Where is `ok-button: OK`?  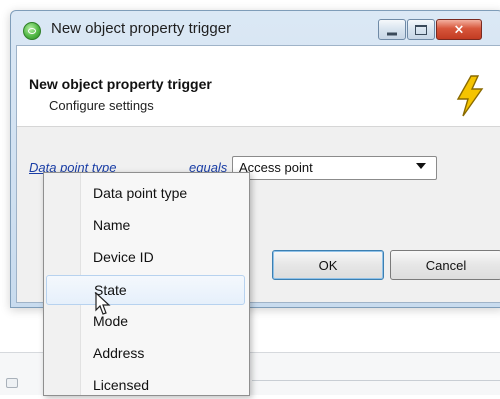
ok-button: OK is located at coordinates (328, 265).